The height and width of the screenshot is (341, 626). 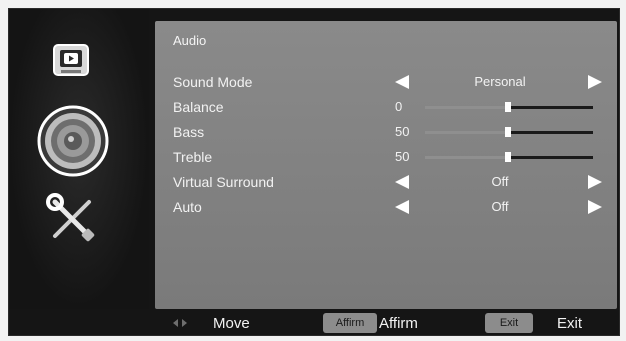 What do you see at coordinates (549, 132) in the screenshot?
I see `bass-slider-track` at bounding box center [549, 132].